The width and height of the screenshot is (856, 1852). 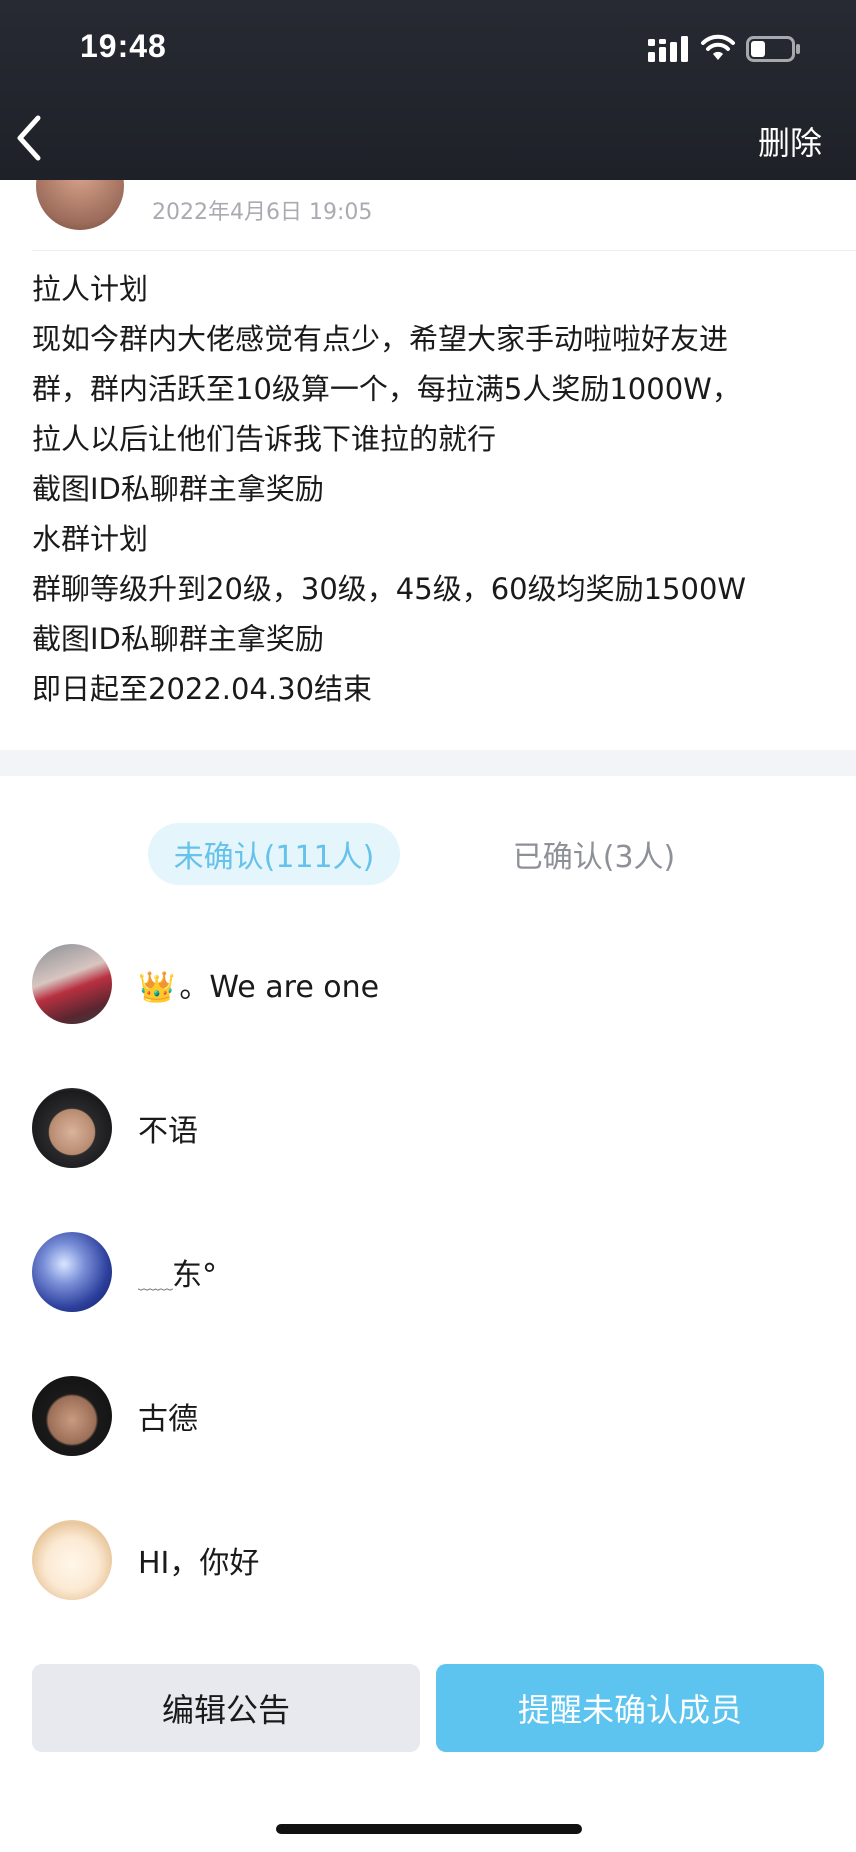 I want to click on tab-unconfirmed: 未确认(111人), so click(x=274, y=854).